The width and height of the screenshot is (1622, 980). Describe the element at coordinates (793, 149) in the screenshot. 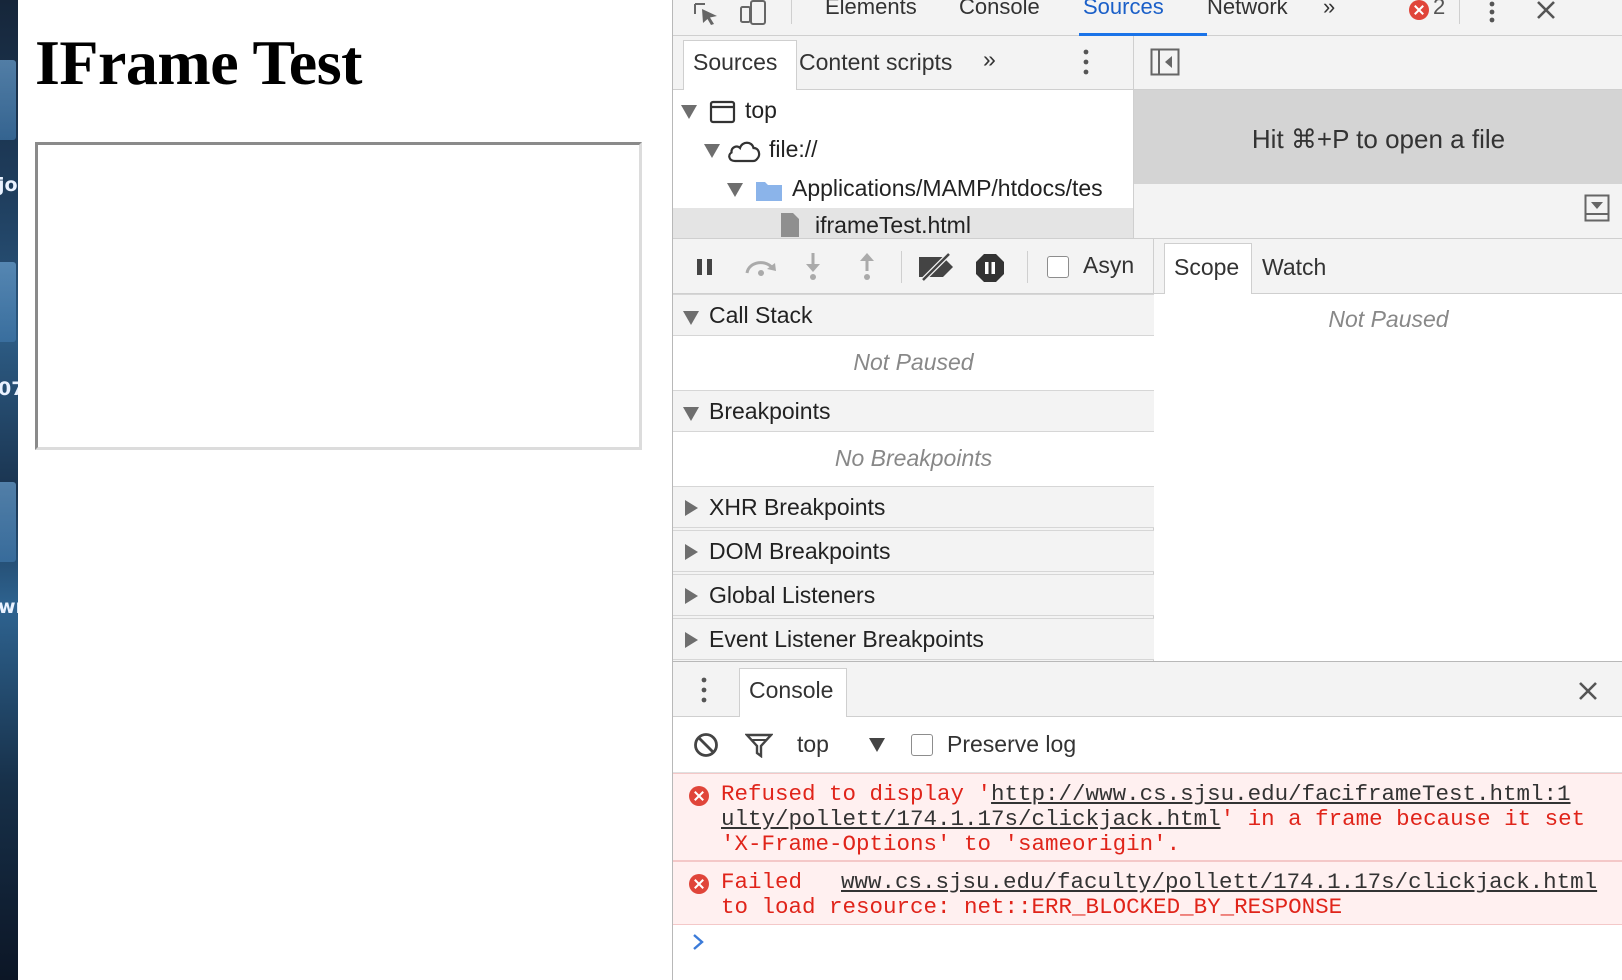

I see `tree-item-label: file://` at that location.